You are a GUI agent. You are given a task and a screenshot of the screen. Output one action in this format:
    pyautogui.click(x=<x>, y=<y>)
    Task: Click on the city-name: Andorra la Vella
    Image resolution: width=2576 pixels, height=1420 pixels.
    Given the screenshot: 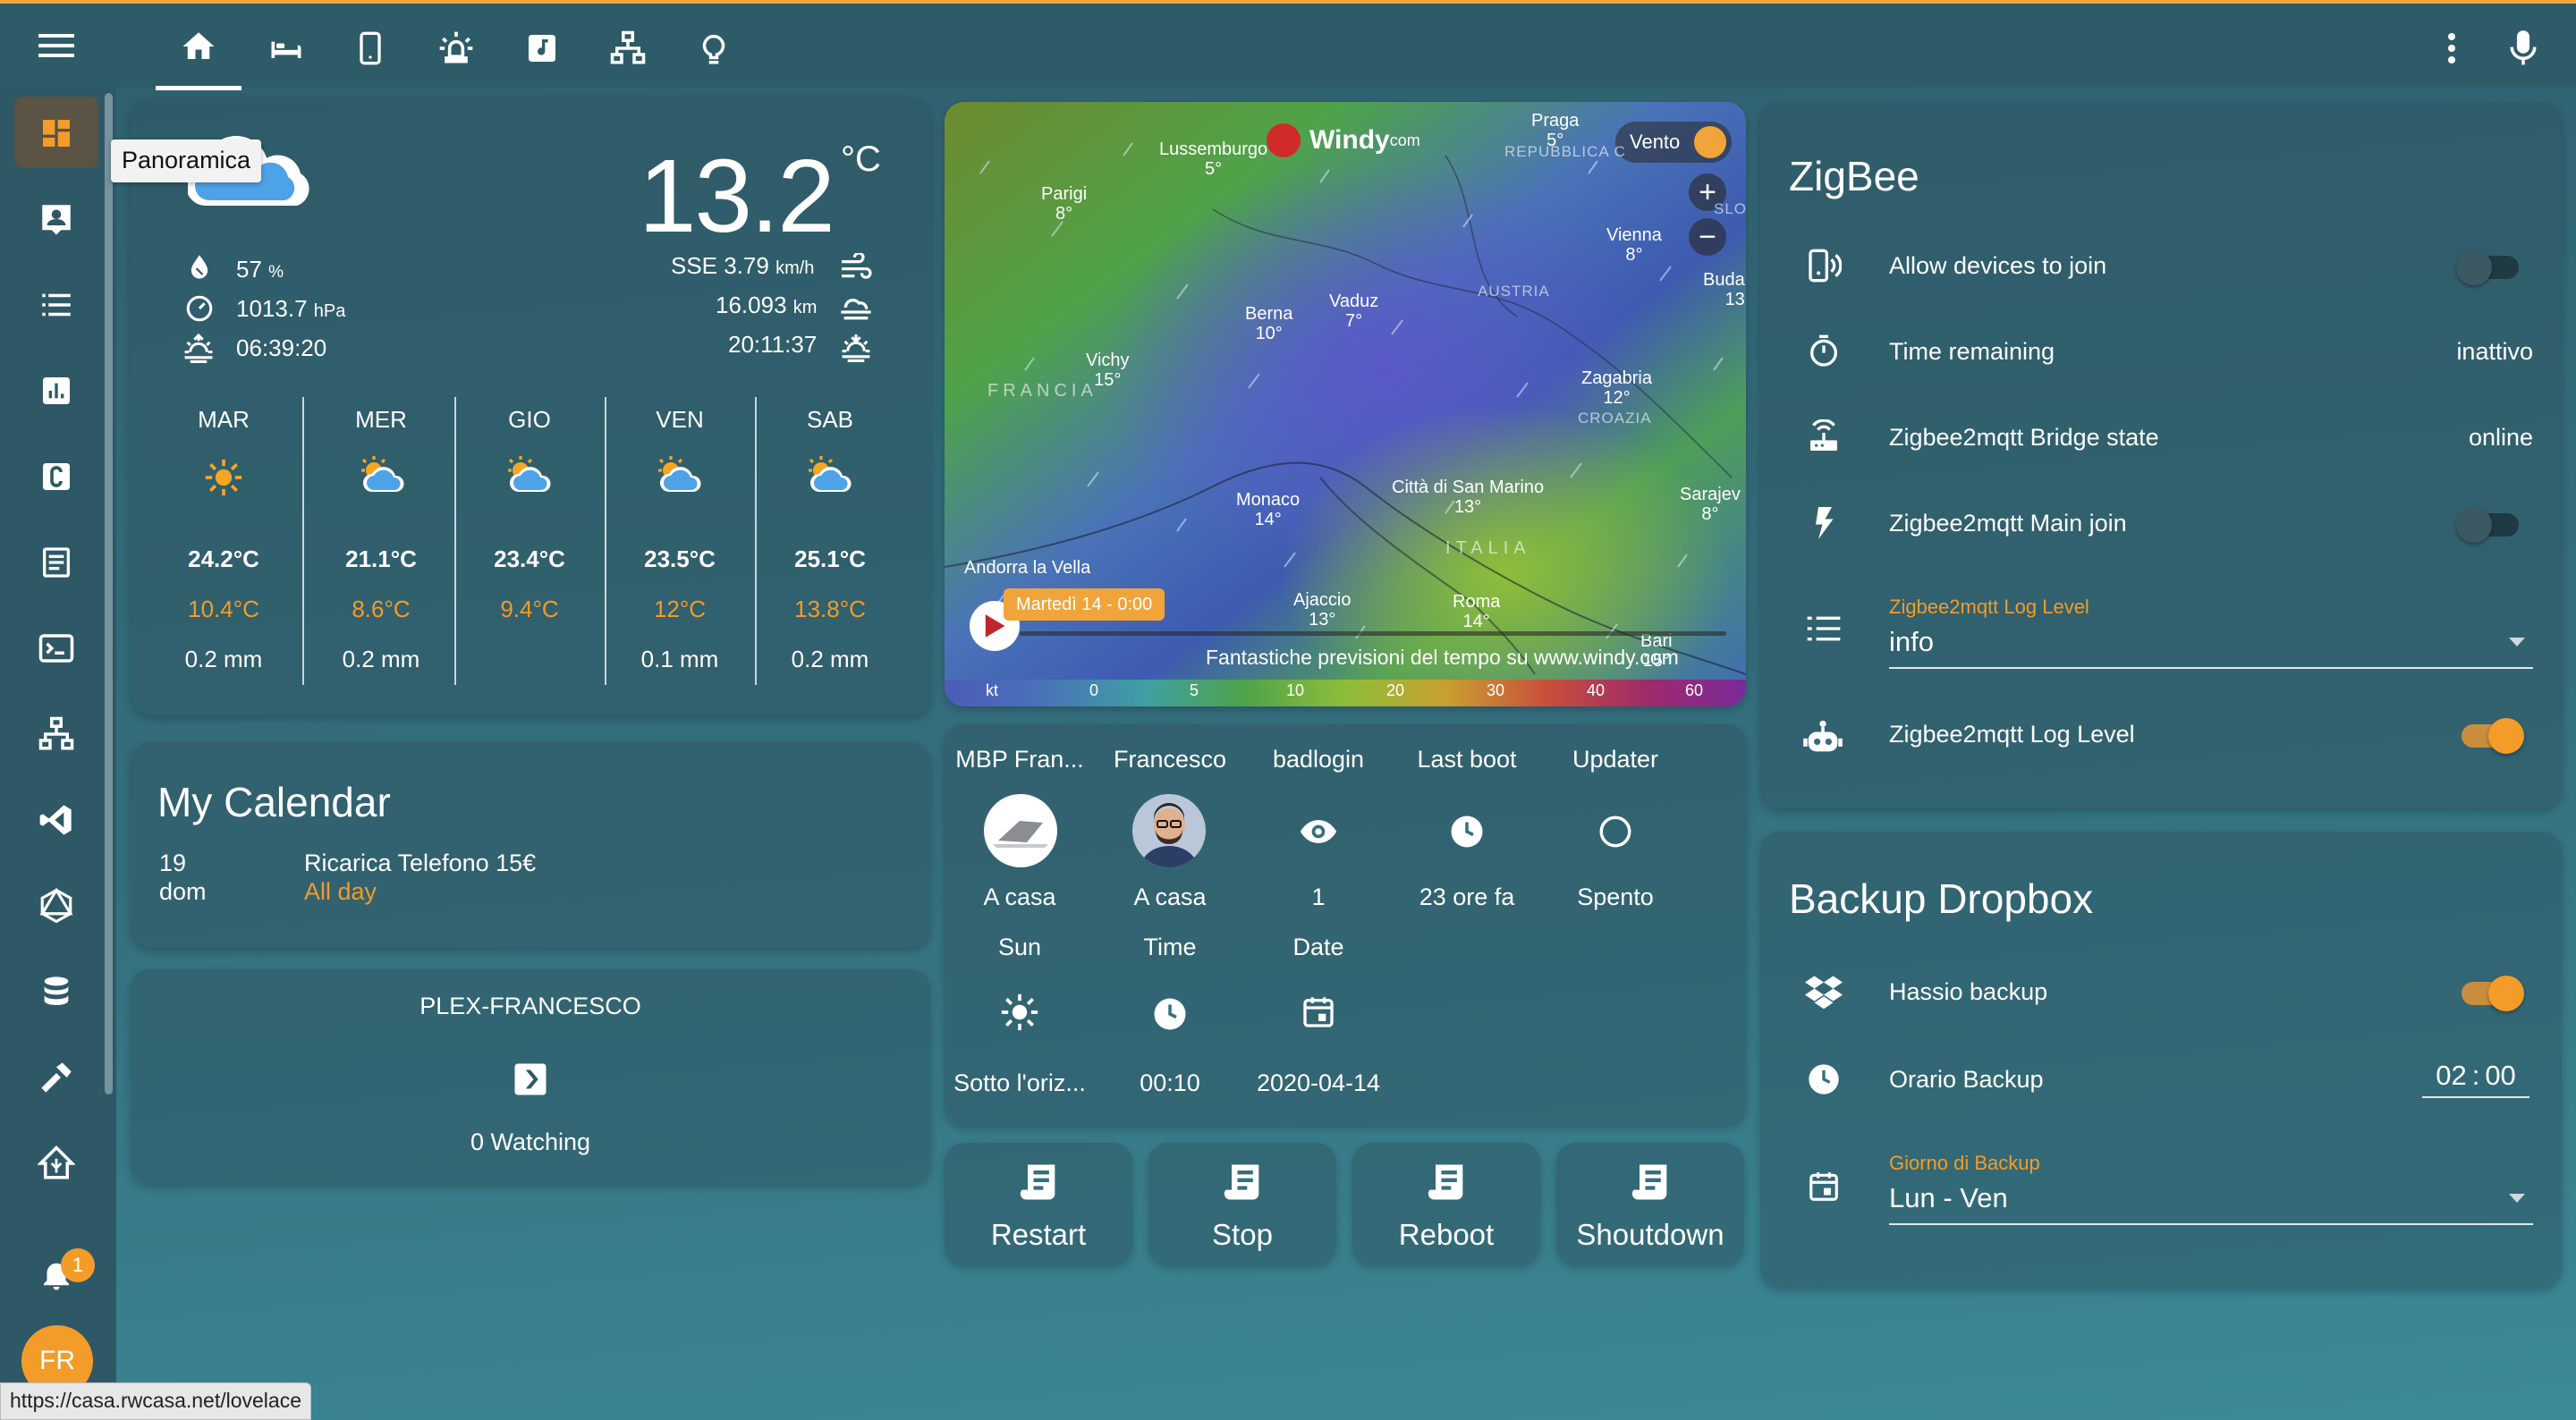 What is the action you would take?
    pyautogui.click(x=1027, y=568)
    